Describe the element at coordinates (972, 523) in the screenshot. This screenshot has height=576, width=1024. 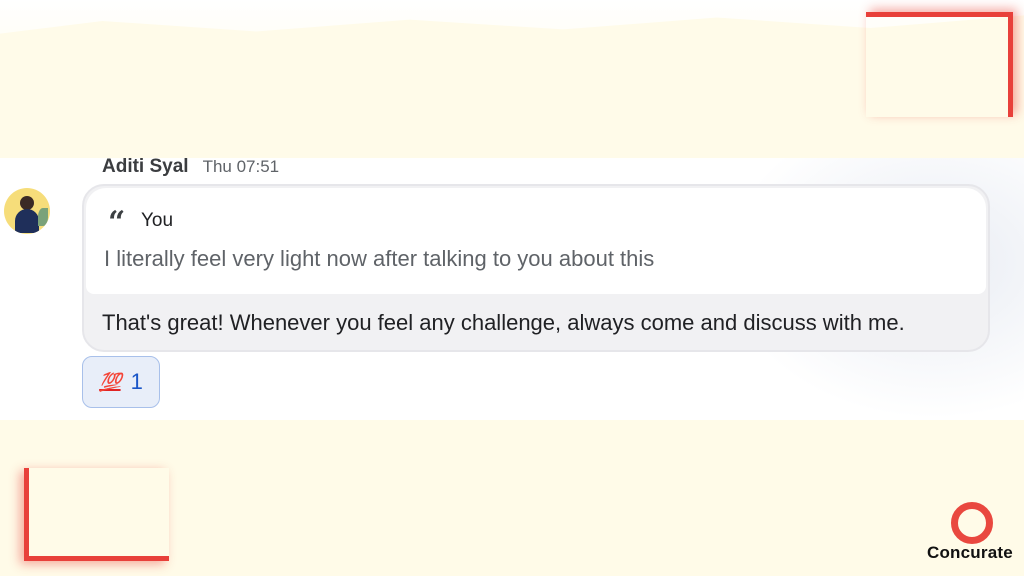
I see `concurate-logo-icon` at that location.